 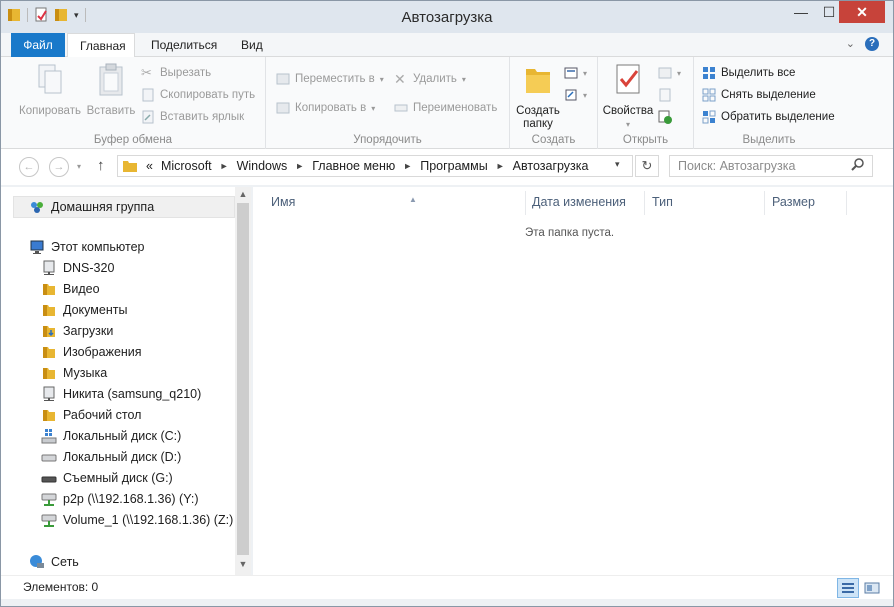 I want to click on address-history-button: ▾, so click(x=617, y=164).